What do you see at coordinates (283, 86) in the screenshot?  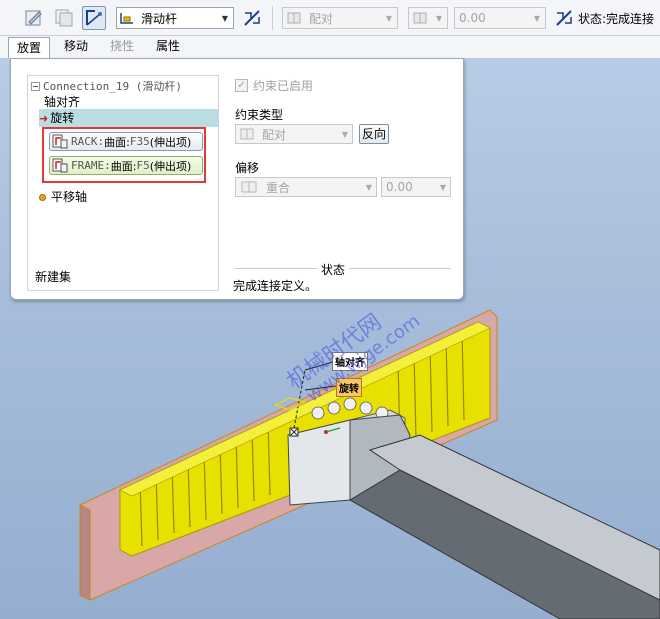 I see `constraint-enabled-label: 约束已启用` at bounding box center [283, 86].